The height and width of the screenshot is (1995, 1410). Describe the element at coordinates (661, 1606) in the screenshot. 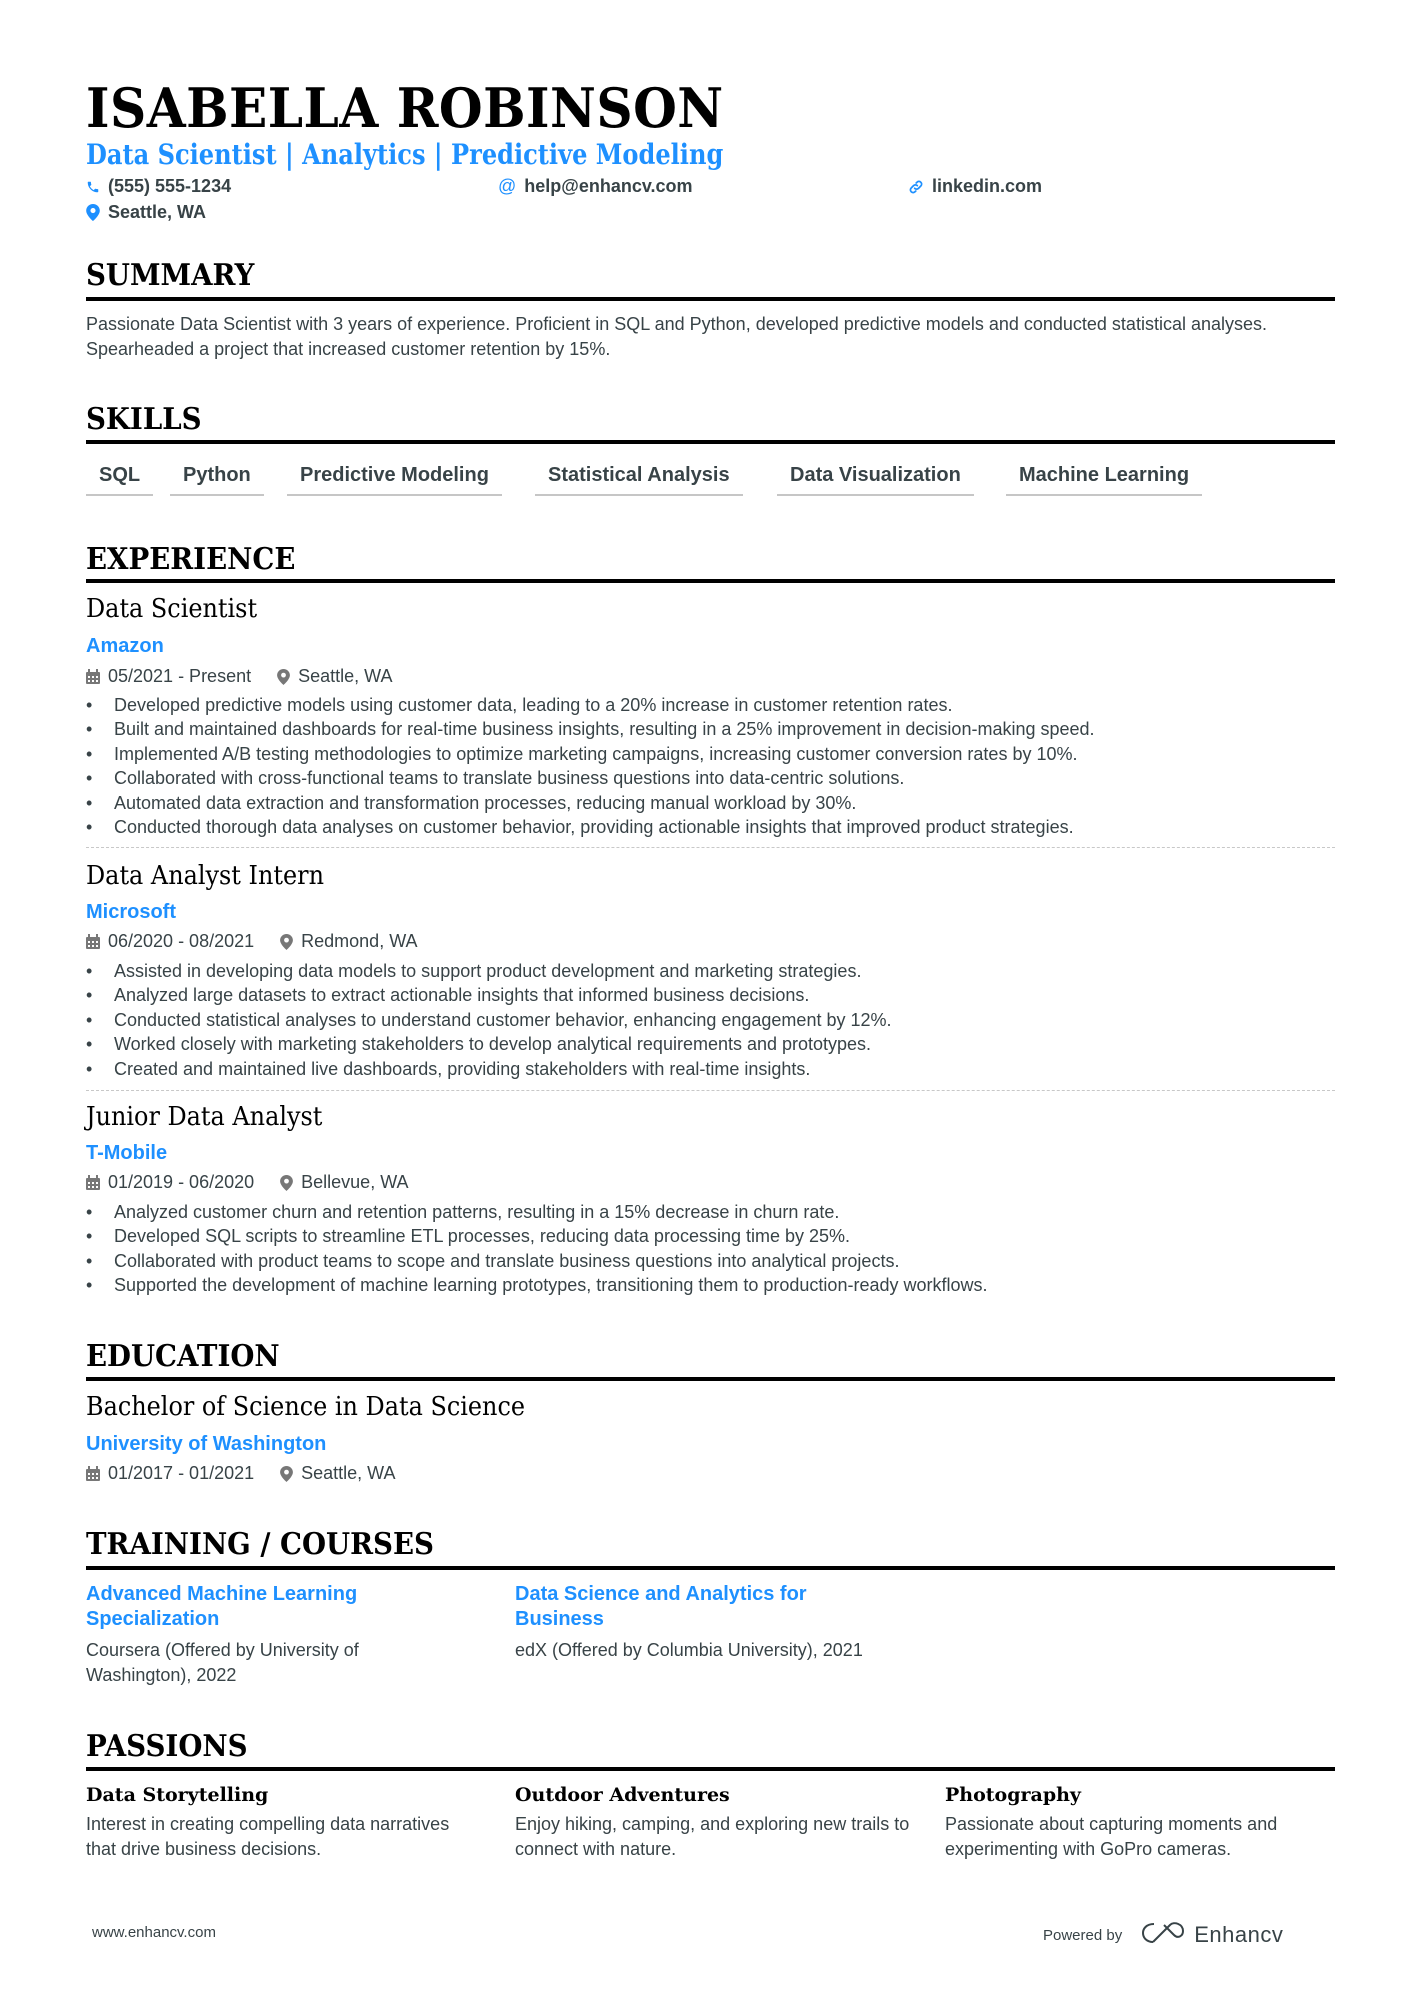

I see `course-title: Data Science and Analytics for Business` at that location.